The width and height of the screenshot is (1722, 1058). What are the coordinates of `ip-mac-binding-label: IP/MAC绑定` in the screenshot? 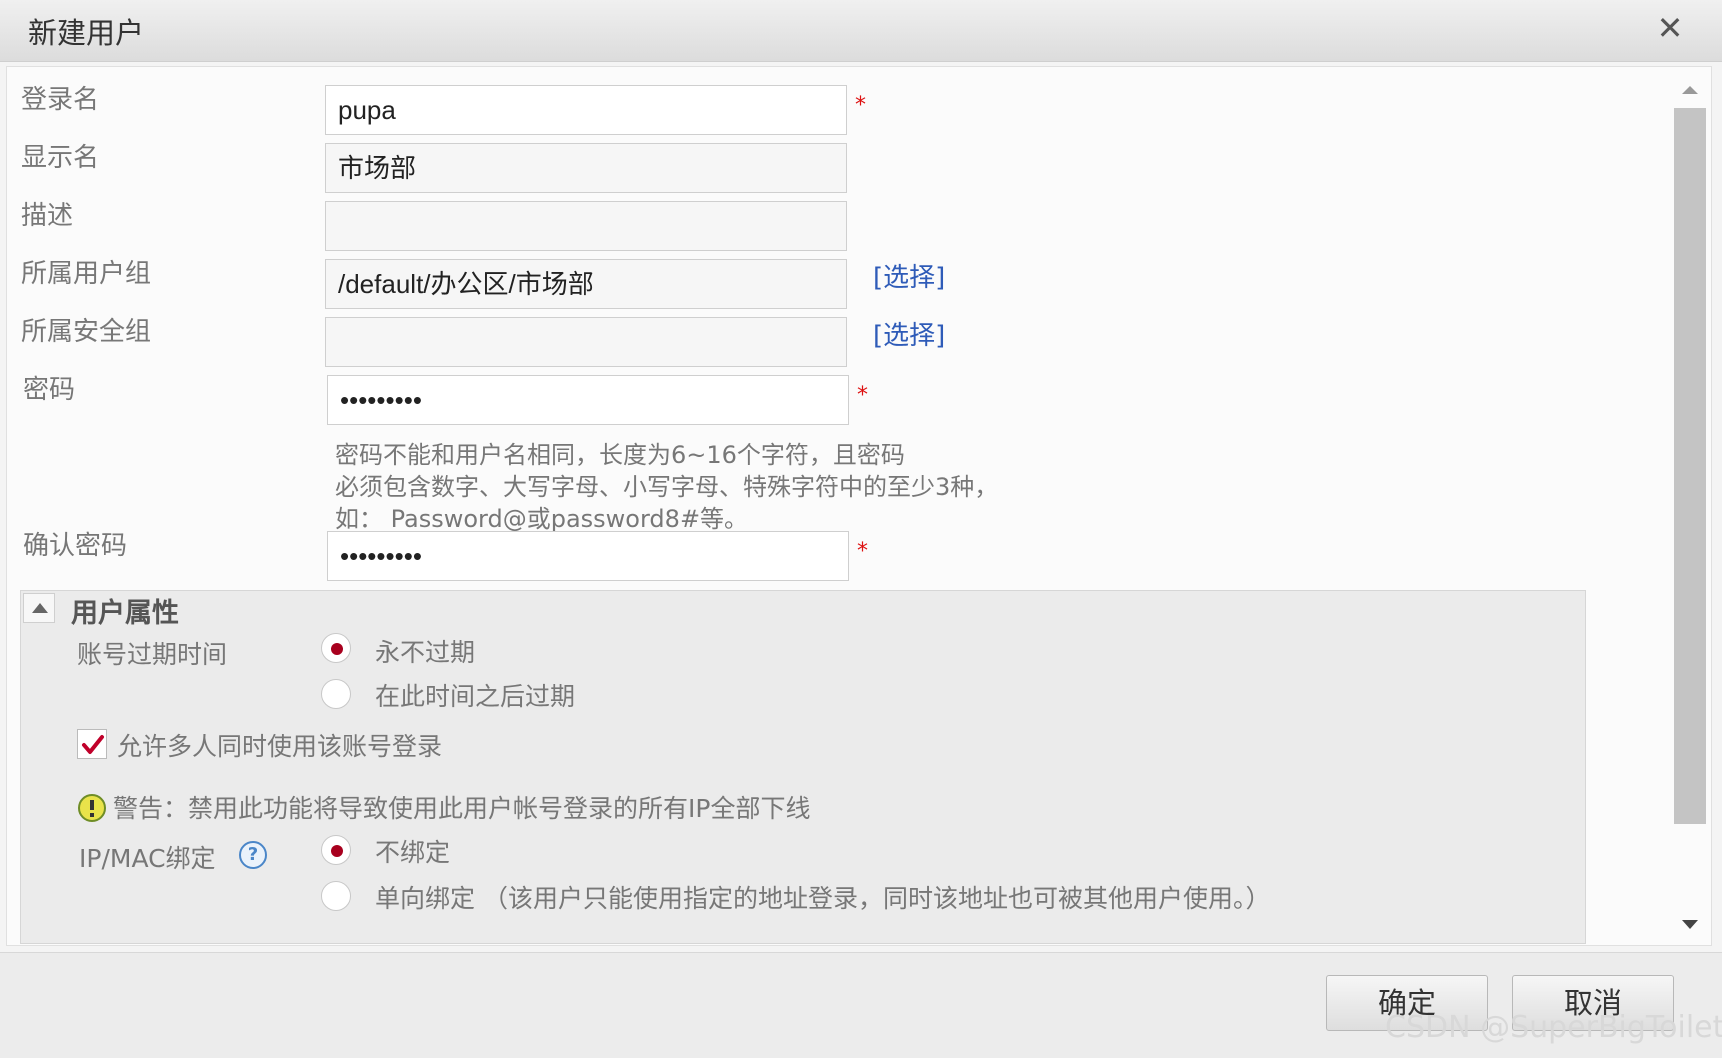 It's located at (147, 858).